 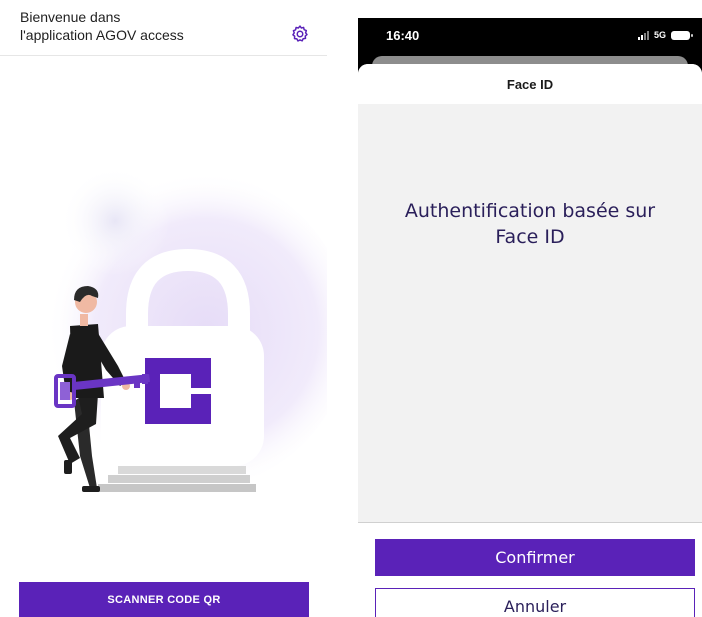 I want to click on app-header: Bienvenue dans l'application AGOV access, so click(x=163, y=28).